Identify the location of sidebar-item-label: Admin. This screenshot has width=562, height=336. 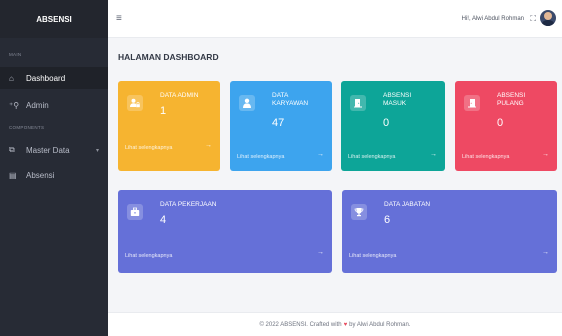
(37, 105).